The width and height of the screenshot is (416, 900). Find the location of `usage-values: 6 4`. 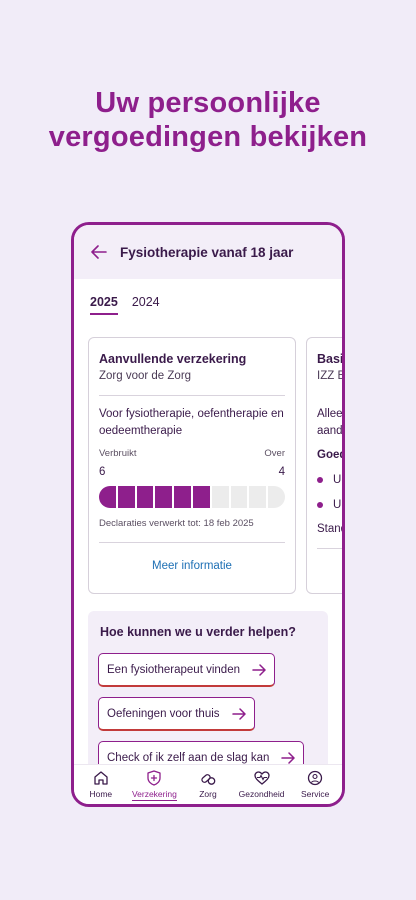

usage-values: 6 4 is located at coordinates (192, 472).